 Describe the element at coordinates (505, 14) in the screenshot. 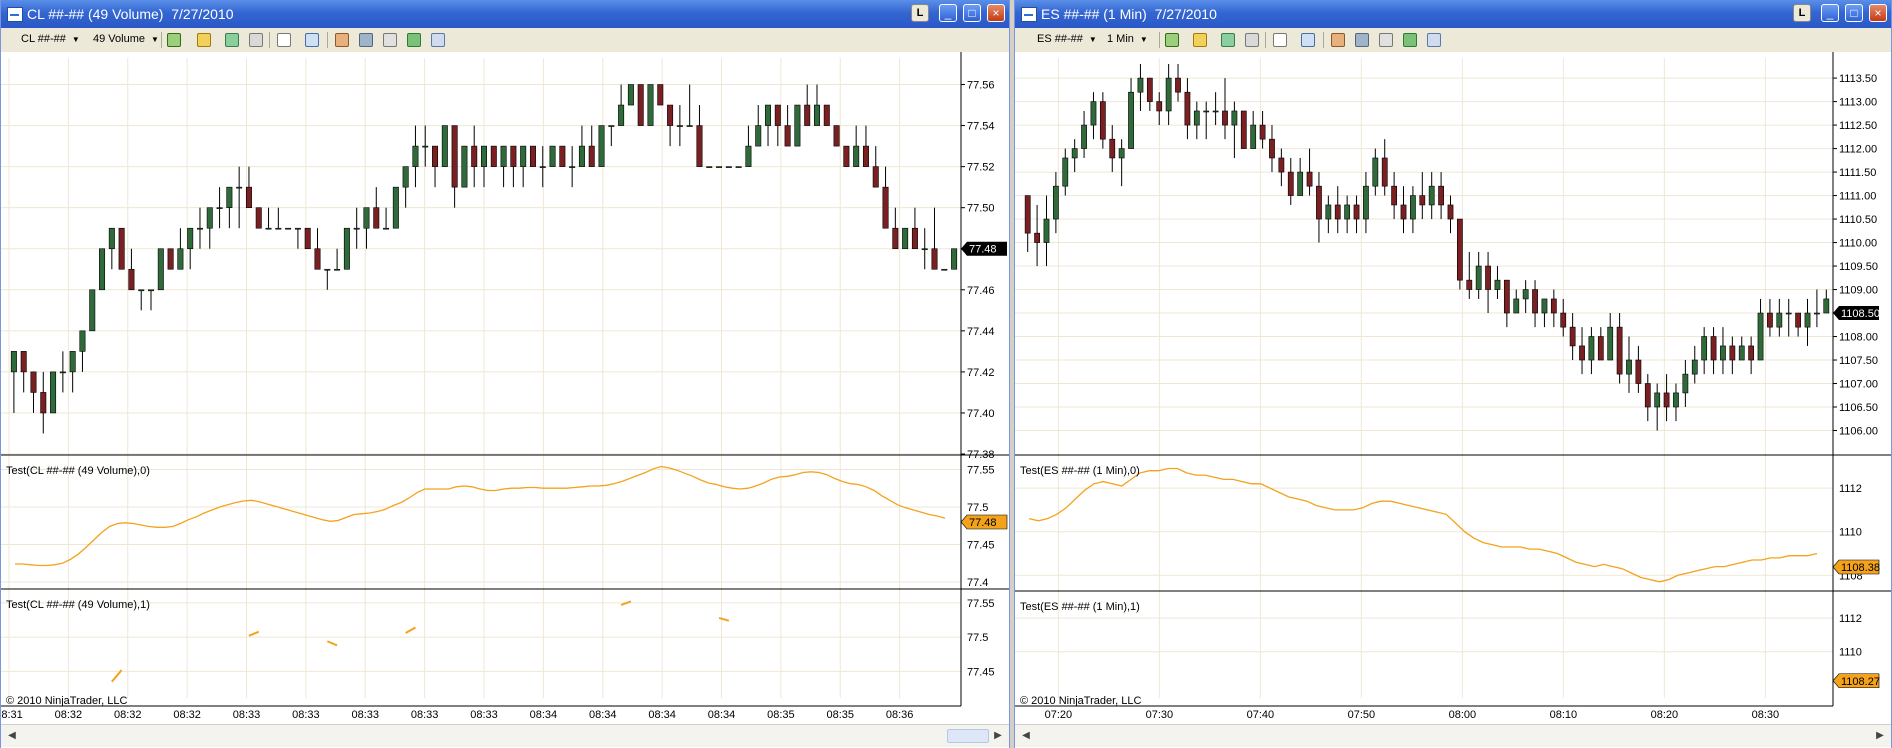

I see `title-bar: CL ##-## (49 Volume) 7/27/2010 L _ □ ×` at that location.